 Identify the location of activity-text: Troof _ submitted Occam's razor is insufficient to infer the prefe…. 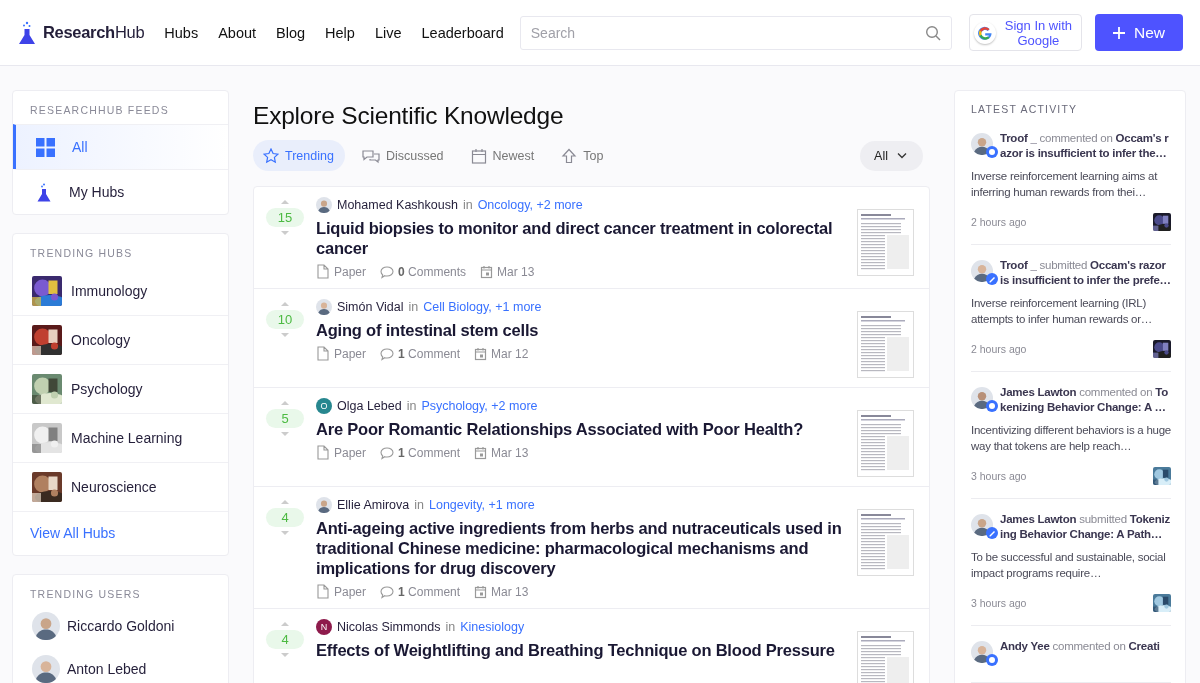
(1085, 273).